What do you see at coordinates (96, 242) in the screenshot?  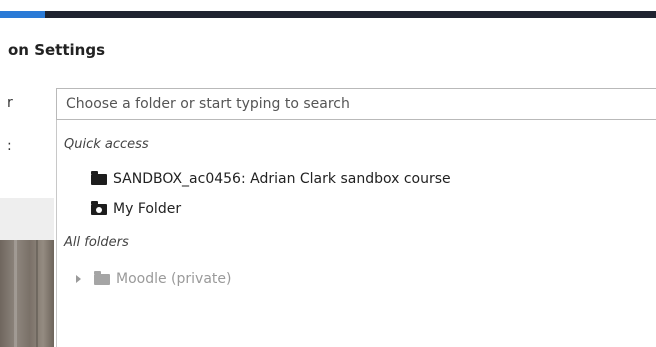 I see `all-folders-heading: All folders` at bounding box center [96, 242].